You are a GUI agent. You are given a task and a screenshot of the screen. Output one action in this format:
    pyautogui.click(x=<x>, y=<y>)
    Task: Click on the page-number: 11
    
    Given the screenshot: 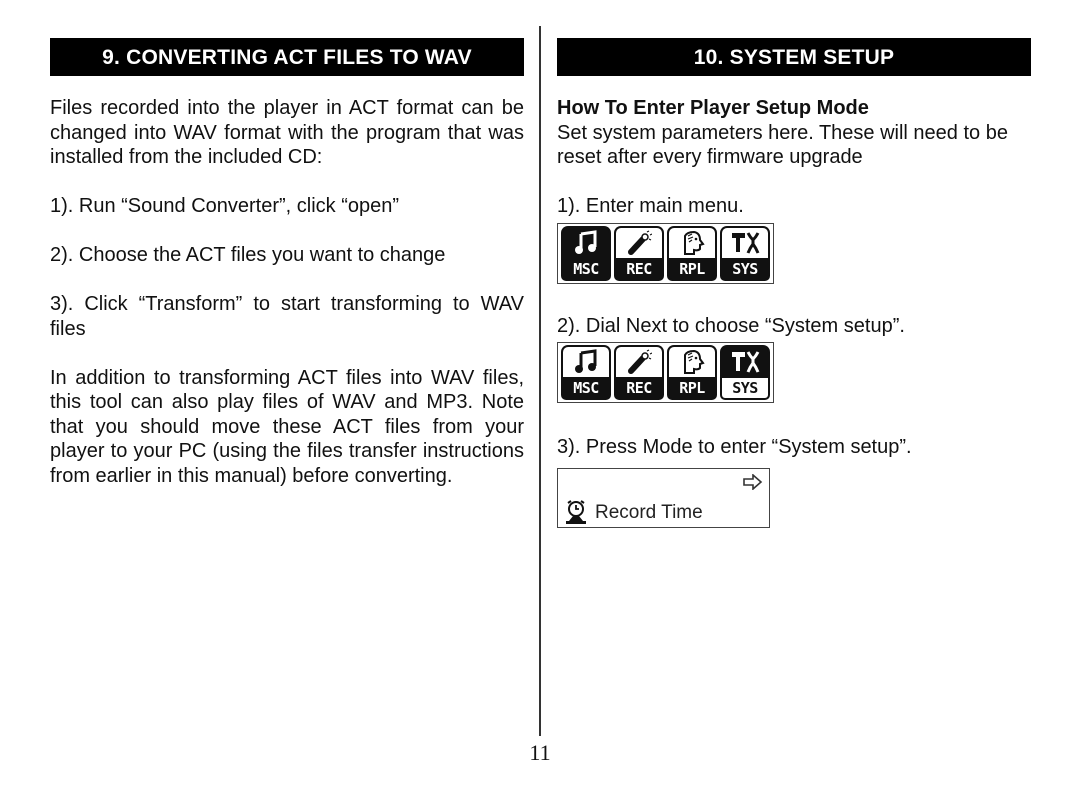 What is the action you would take?
    pyautogui.click(x=540, y=752)
    